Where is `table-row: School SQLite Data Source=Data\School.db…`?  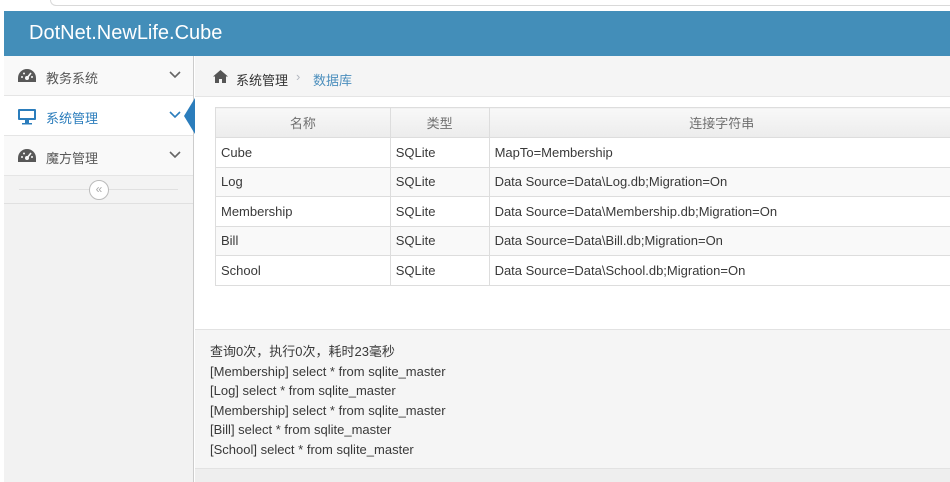 table-row: School SQLite Data Source=Data\School.db… is located at coordinates (582, 270).